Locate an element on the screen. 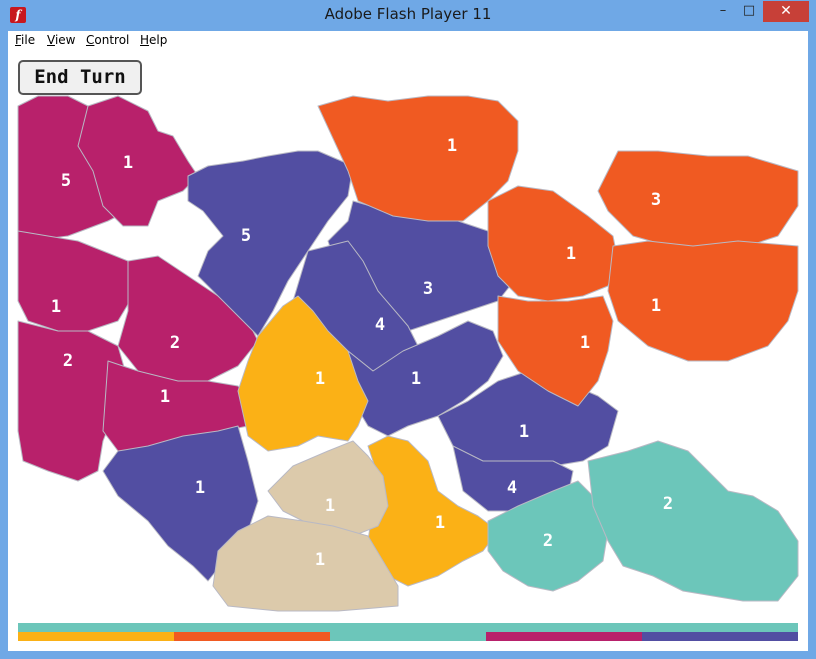  player-share-yellow is located at coordinates (96, 636).